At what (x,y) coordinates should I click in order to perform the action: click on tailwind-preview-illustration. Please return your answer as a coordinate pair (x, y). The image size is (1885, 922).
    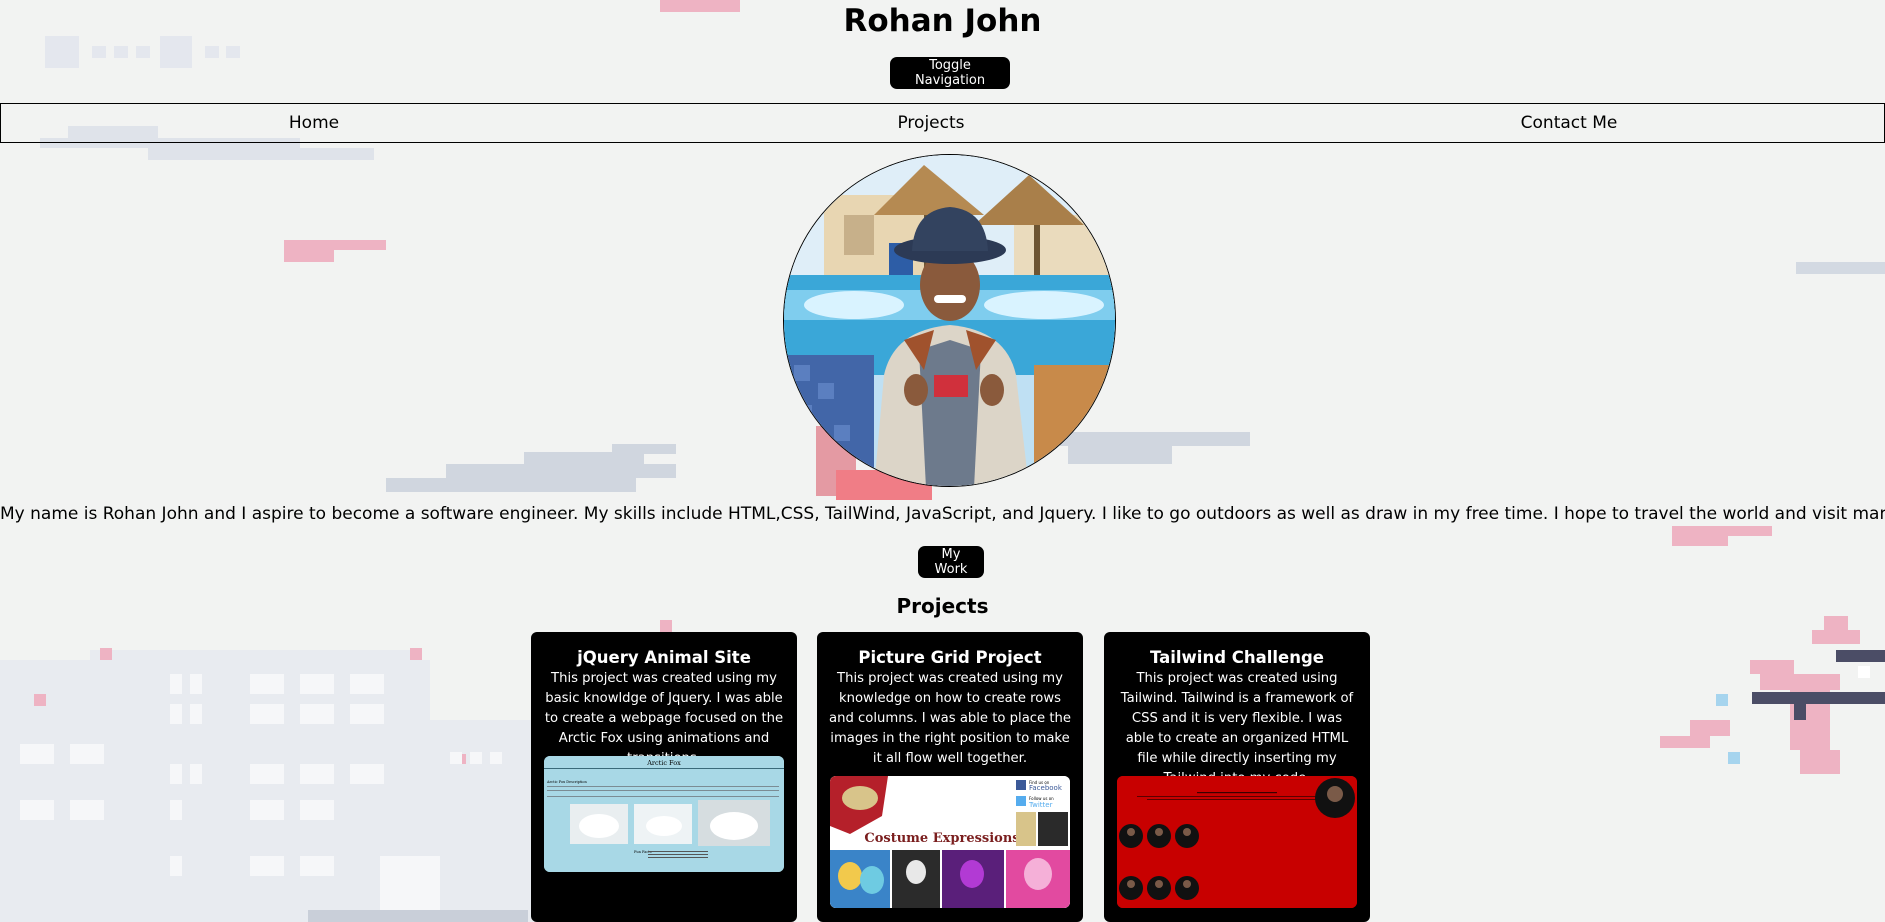
    Looking at the image, I should click on (1237, 842).